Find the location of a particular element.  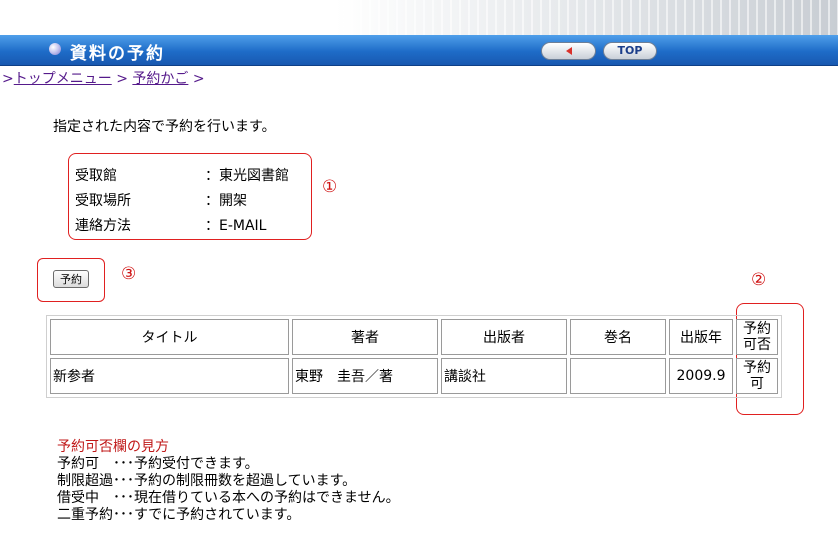

pickup-info-box: 受取館 ：東光図書館 受取場所 ：開架 連絡方法 ：E-MAIL is located at coordinates (190, 196).